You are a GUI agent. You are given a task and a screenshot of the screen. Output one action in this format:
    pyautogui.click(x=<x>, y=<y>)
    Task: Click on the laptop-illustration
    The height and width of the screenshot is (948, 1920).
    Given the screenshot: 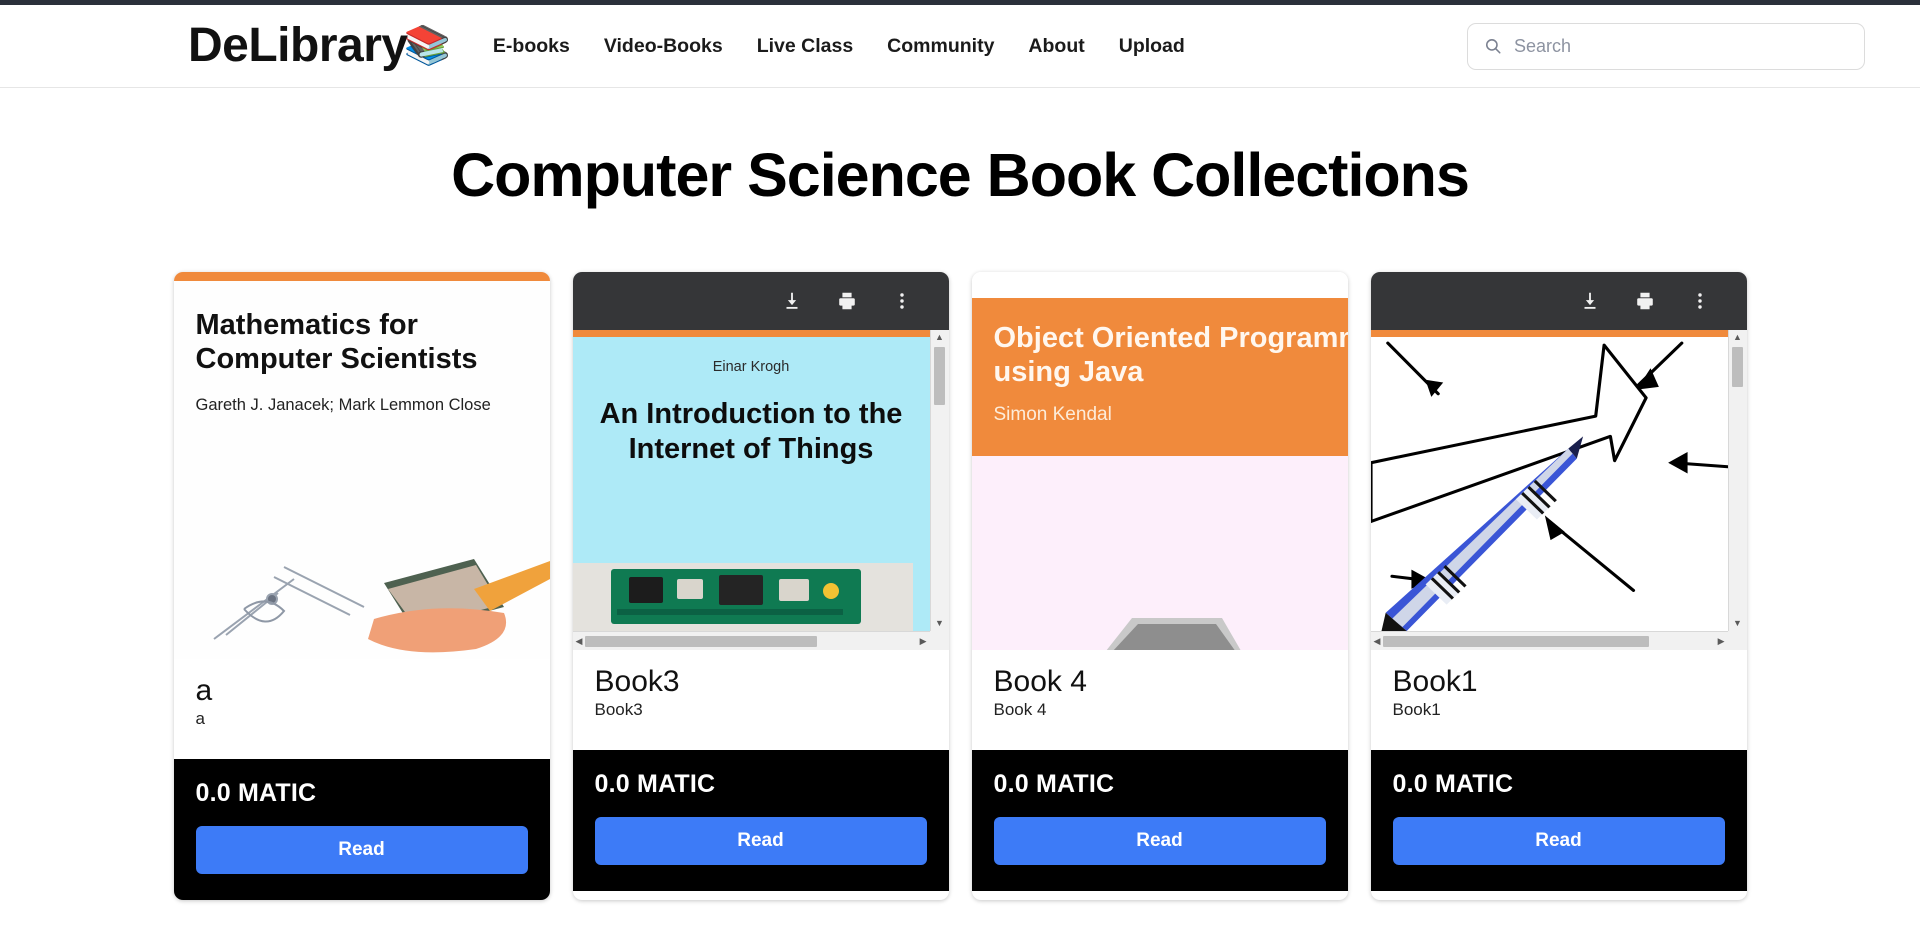 What is the action you would take?
    pyautogui.click(x=1173, y=634)
    